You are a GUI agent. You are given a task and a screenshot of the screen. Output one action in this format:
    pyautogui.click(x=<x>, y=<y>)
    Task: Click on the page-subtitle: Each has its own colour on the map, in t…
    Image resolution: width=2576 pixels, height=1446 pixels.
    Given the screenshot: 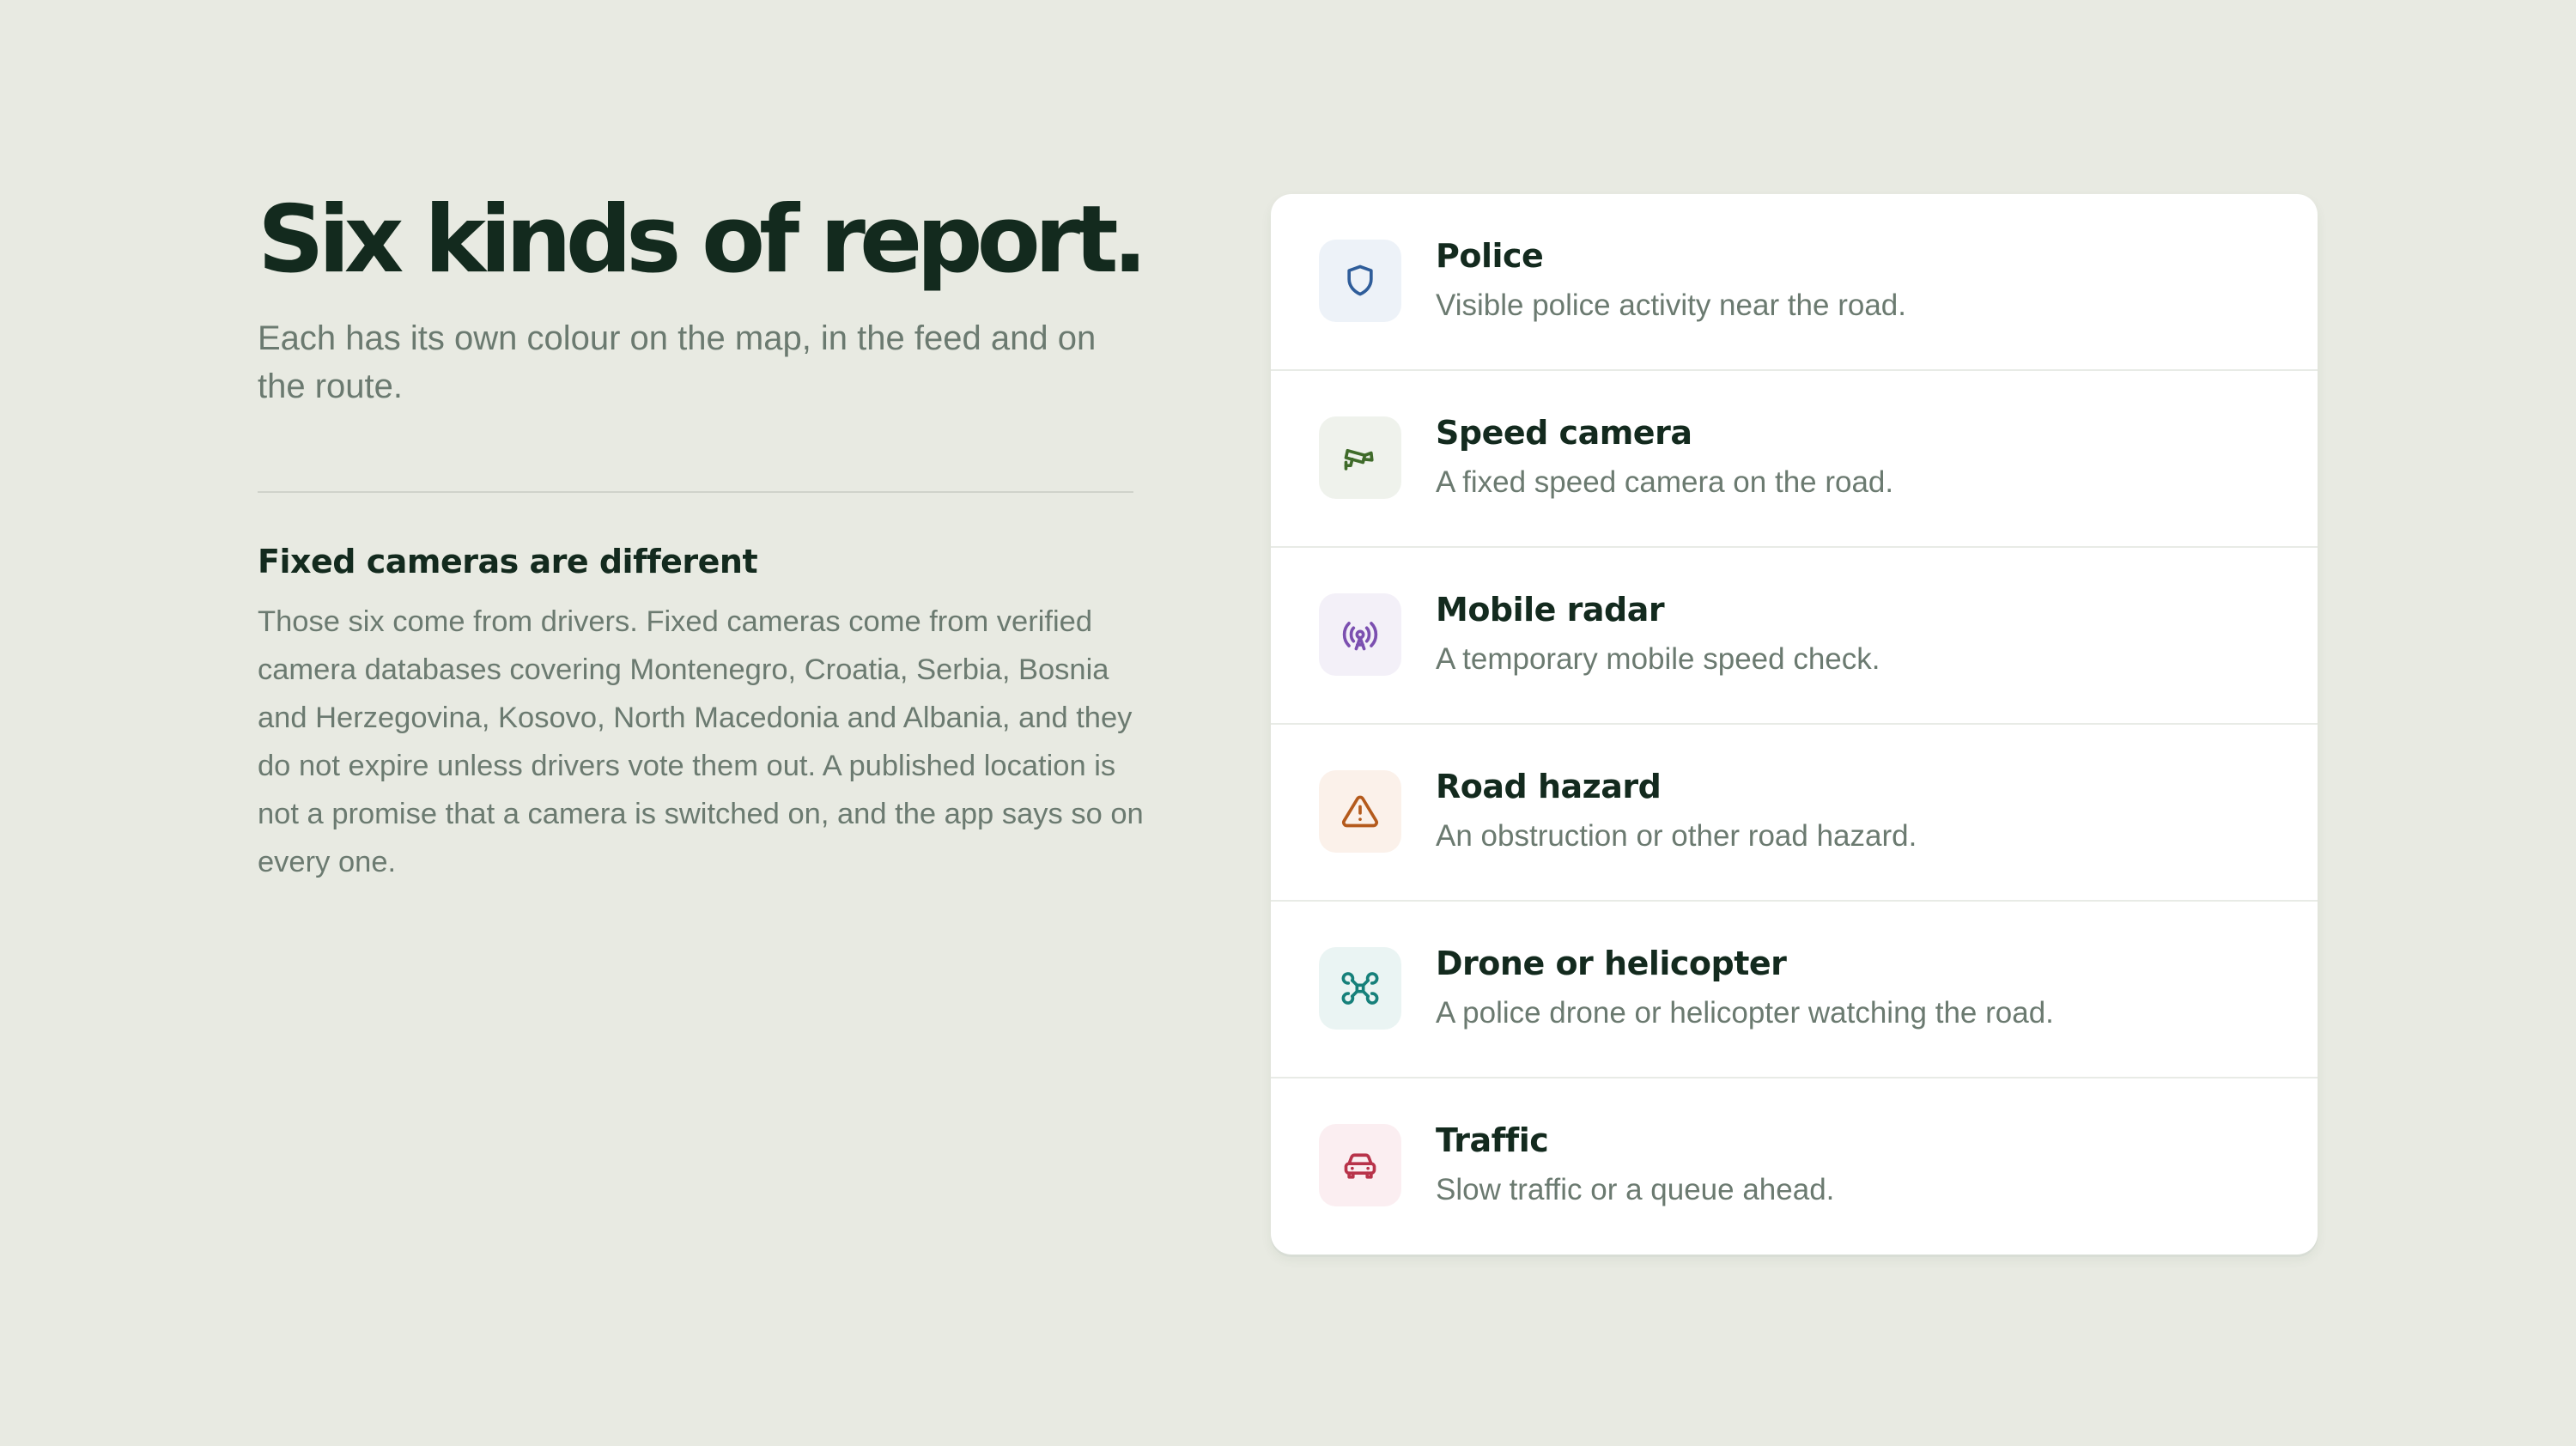 What is the action you would take?
    pyautogui.click(x=678, y=362)
    